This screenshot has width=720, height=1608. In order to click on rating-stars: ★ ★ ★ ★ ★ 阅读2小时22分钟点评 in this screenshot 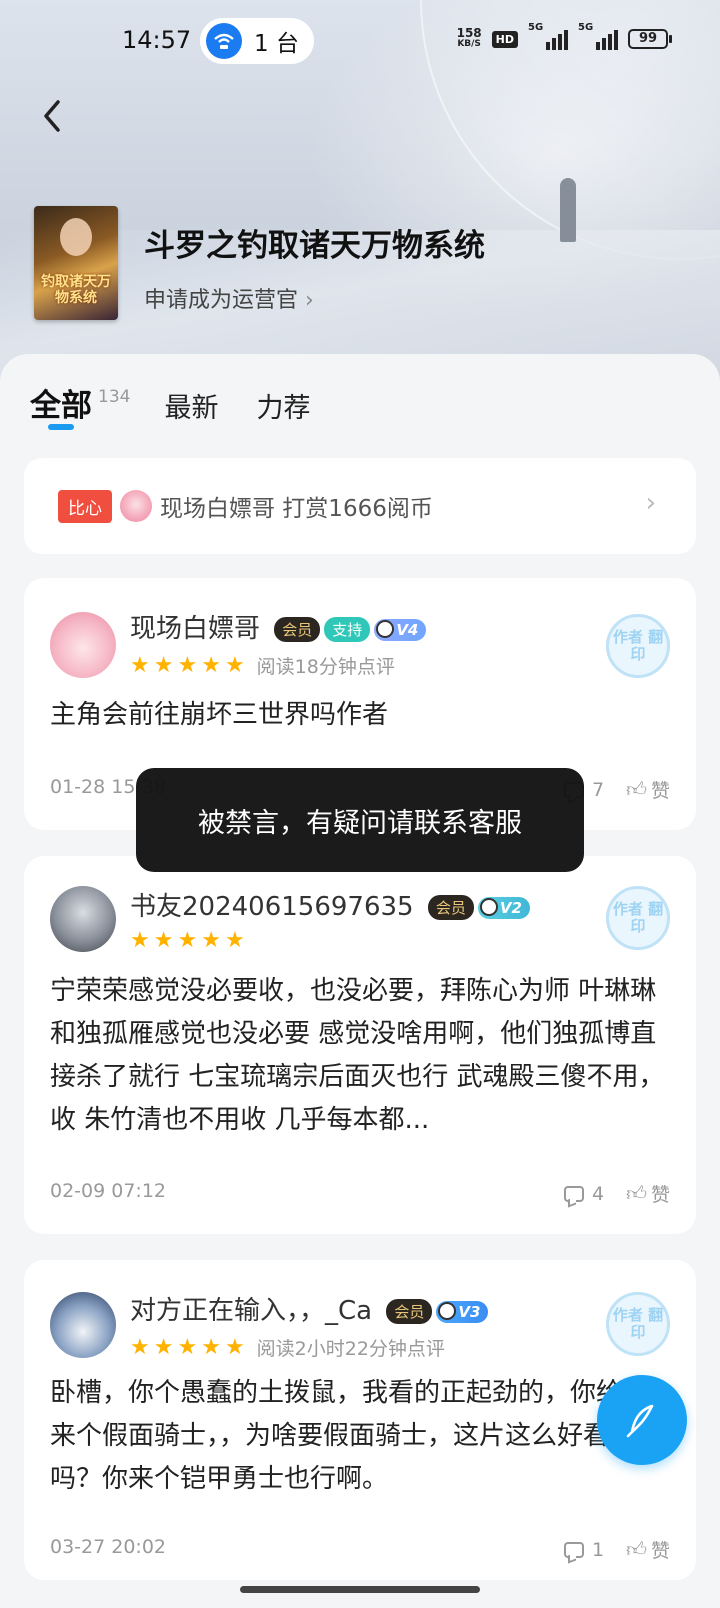, I will do `click(287, 1347)`.